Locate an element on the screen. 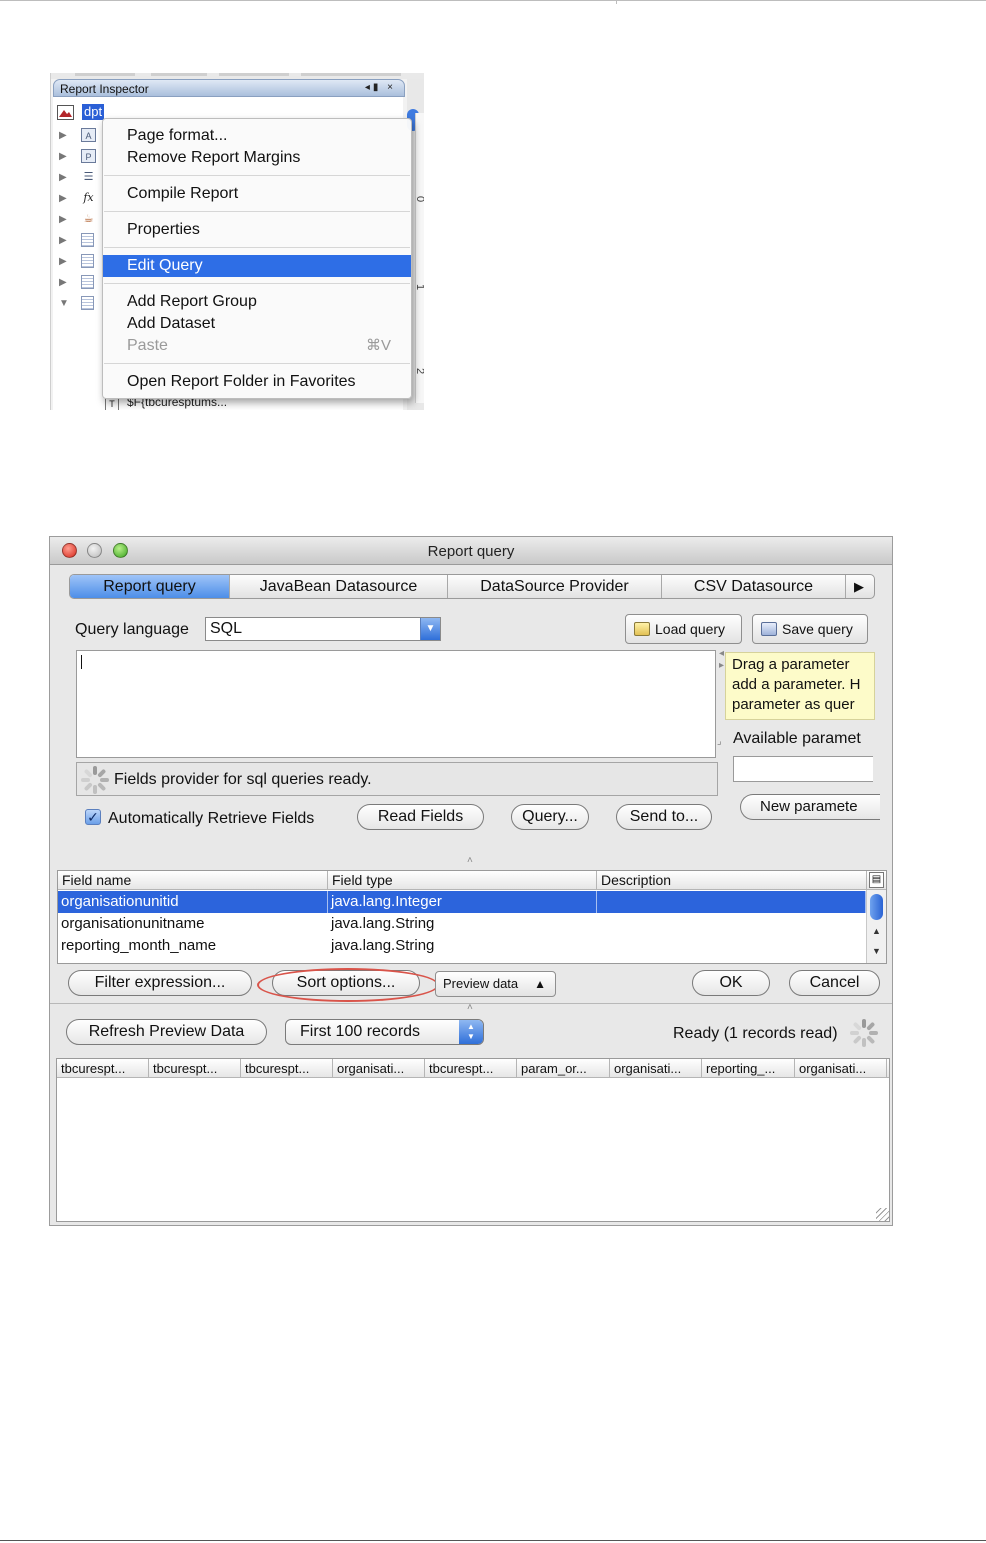  up-down-stepper-icon: ▲ ▼ is located at coordinates (471, 1032).